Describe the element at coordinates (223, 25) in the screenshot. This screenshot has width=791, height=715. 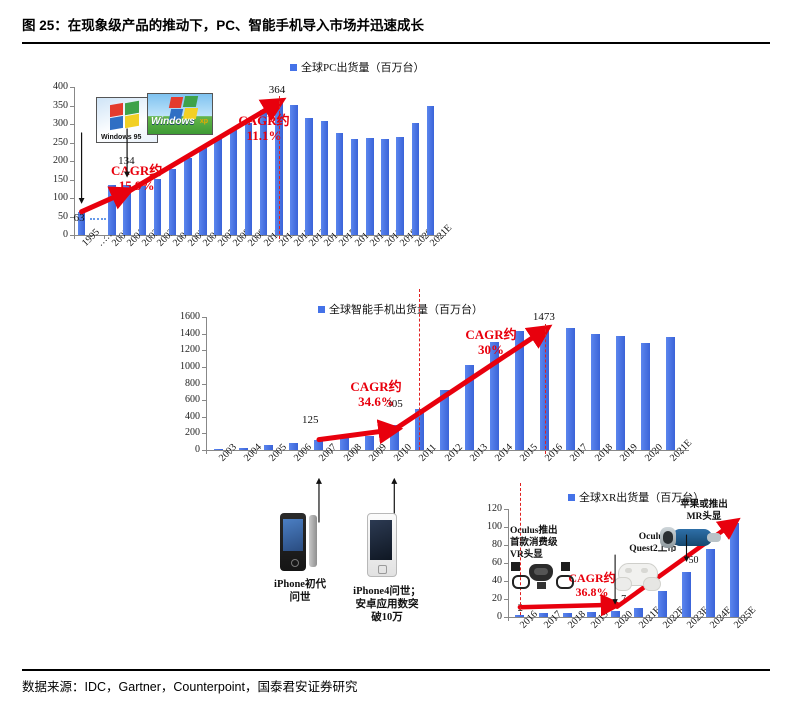
I see `figure-title: 图 25：在现象级产品的推动下，PC、智能手机导入市场并迅速成长` at that location.